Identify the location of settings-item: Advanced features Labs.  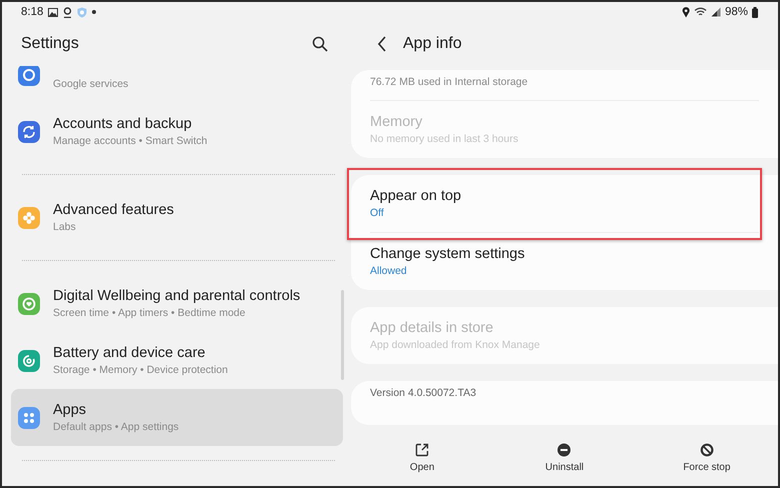
(177, 217).